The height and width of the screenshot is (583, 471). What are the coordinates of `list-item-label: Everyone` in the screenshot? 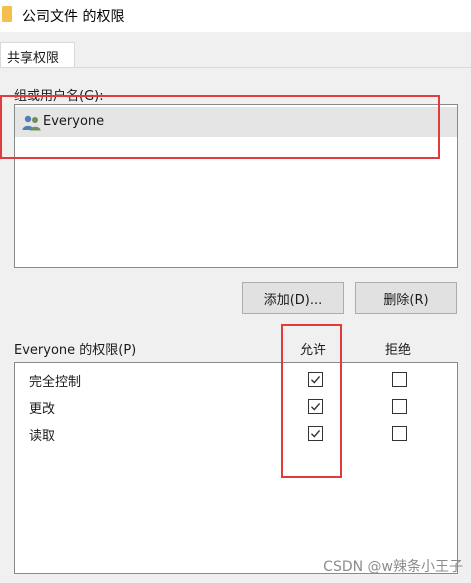 It's located at (74, 121).